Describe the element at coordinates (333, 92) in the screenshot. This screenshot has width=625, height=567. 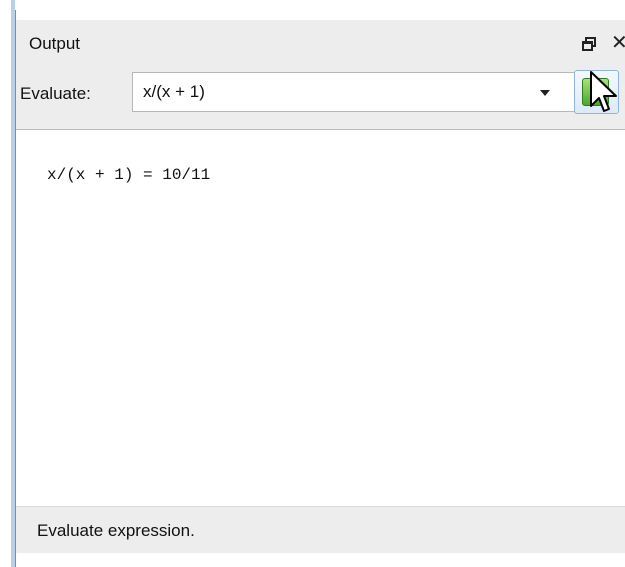
I see `expression-input` at that location.